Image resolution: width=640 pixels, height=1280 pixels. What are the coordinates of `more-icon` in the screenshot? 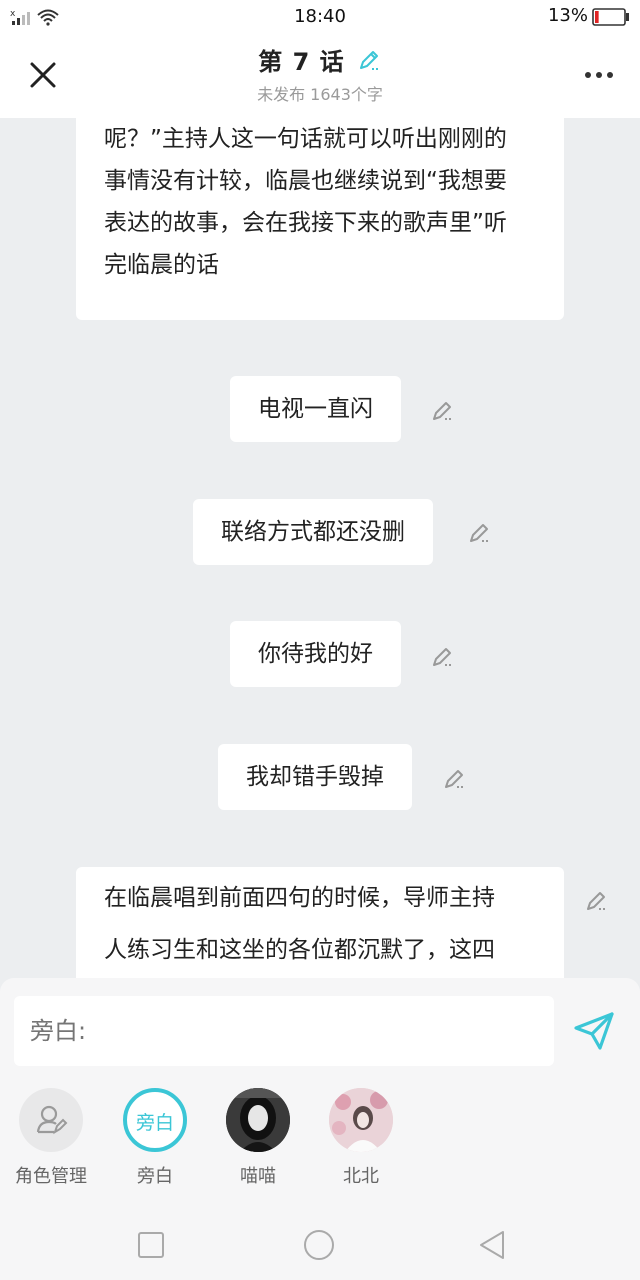 It's located at (599, 75).